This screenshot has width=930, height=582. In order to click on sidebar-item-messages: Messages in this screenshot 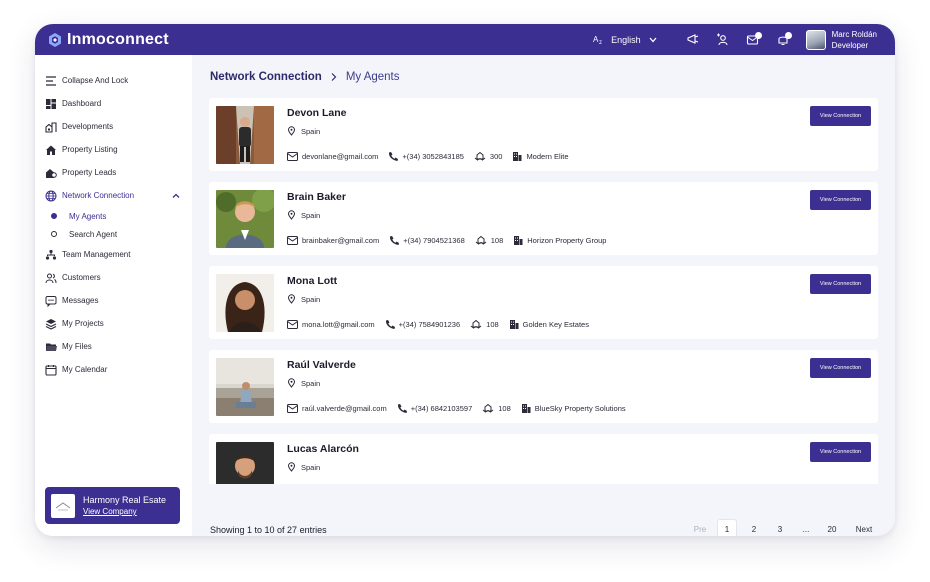, I will do `click(113, 300)`.